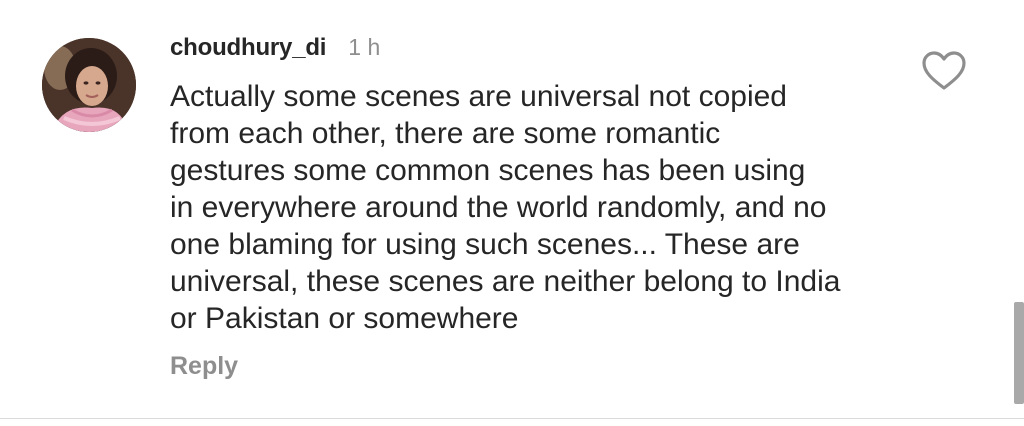 The height and width of the screenshot is (426, 1024). I want to click on scrollbar-thumb, so click(1019, 353).